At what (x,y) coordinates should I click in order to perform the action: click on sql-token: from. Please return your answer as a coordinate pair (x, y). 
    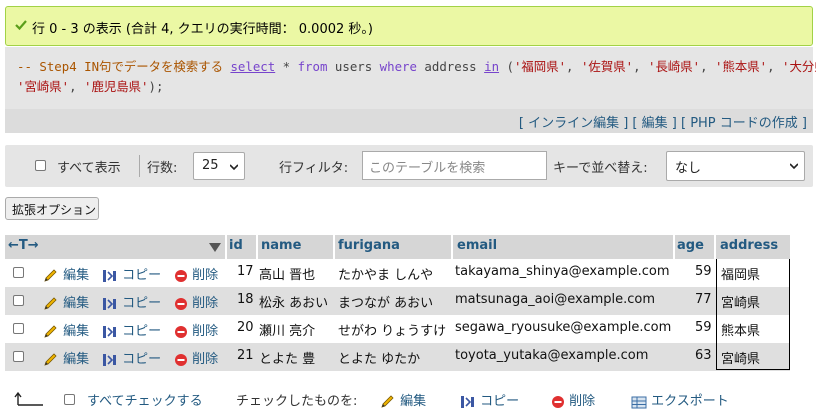
    Looking at the image, I should click on (312, 66).